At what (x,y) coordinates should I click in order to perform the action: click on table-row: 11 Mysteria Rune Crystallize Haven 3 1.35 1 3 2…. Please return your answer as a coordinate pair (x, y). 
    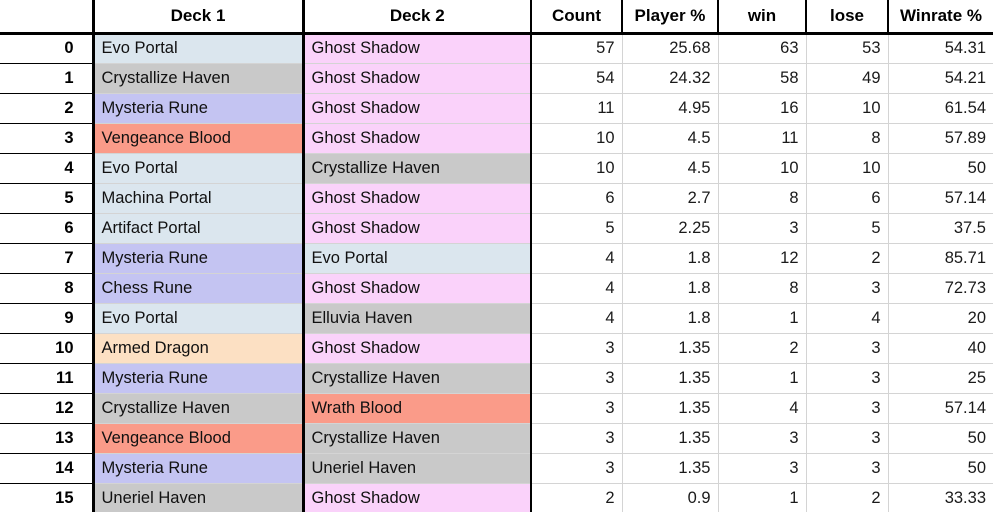
    Looking at the image, I should click on (496, 378).